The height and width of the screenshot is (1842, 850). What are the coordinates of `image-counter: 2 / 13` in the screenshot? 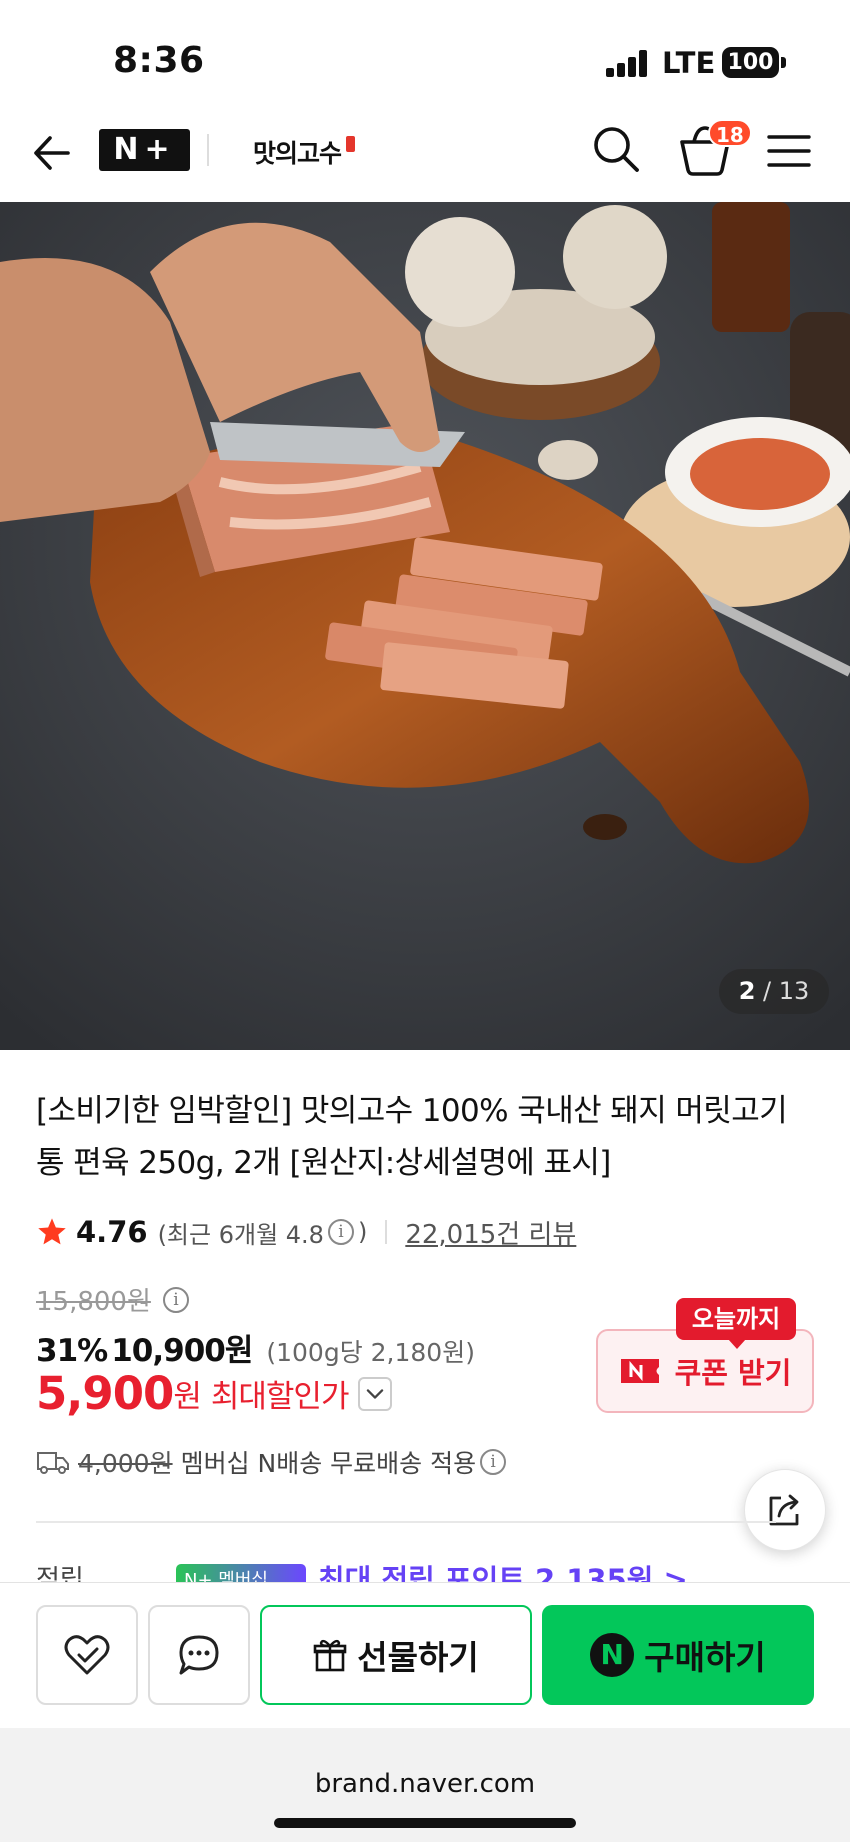 It's located at (774, 991).